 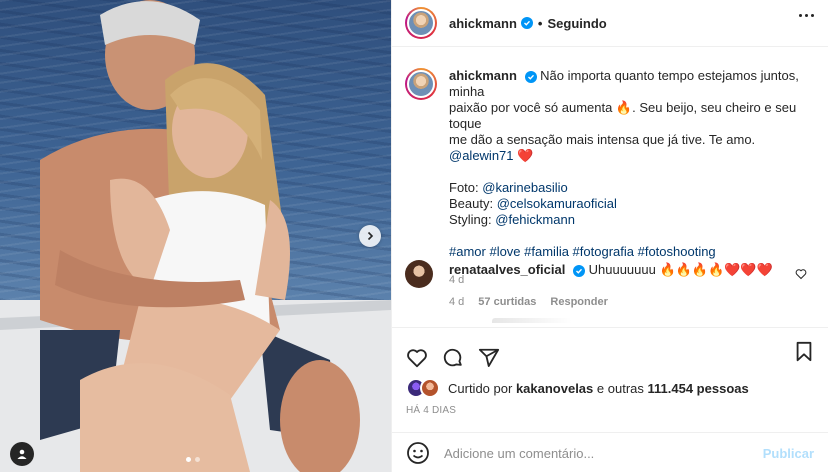 What do you see at coordinates (417, 358) in the screenshot?
I see `heart-icon` at bounding box center [417, 358].